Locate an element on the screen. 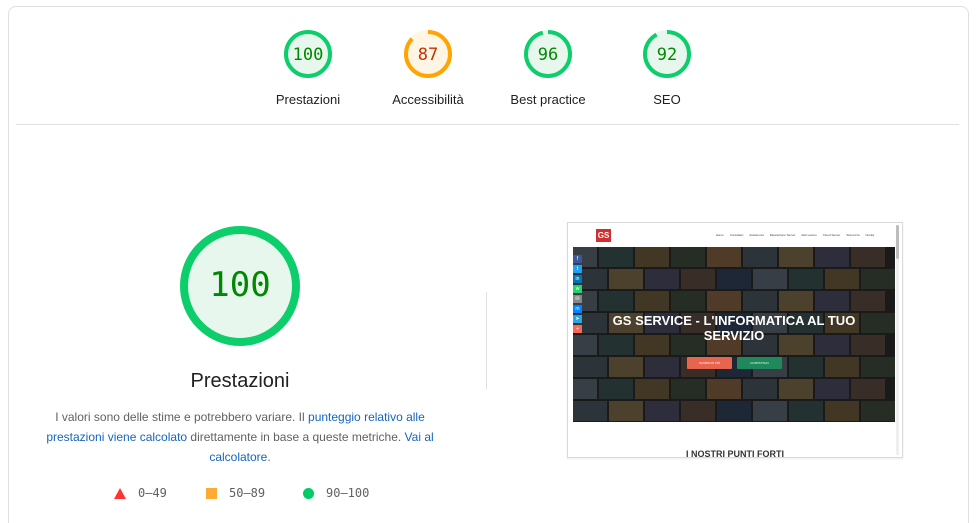  gauge-ring: 96 is located at coordinates (548, 54).